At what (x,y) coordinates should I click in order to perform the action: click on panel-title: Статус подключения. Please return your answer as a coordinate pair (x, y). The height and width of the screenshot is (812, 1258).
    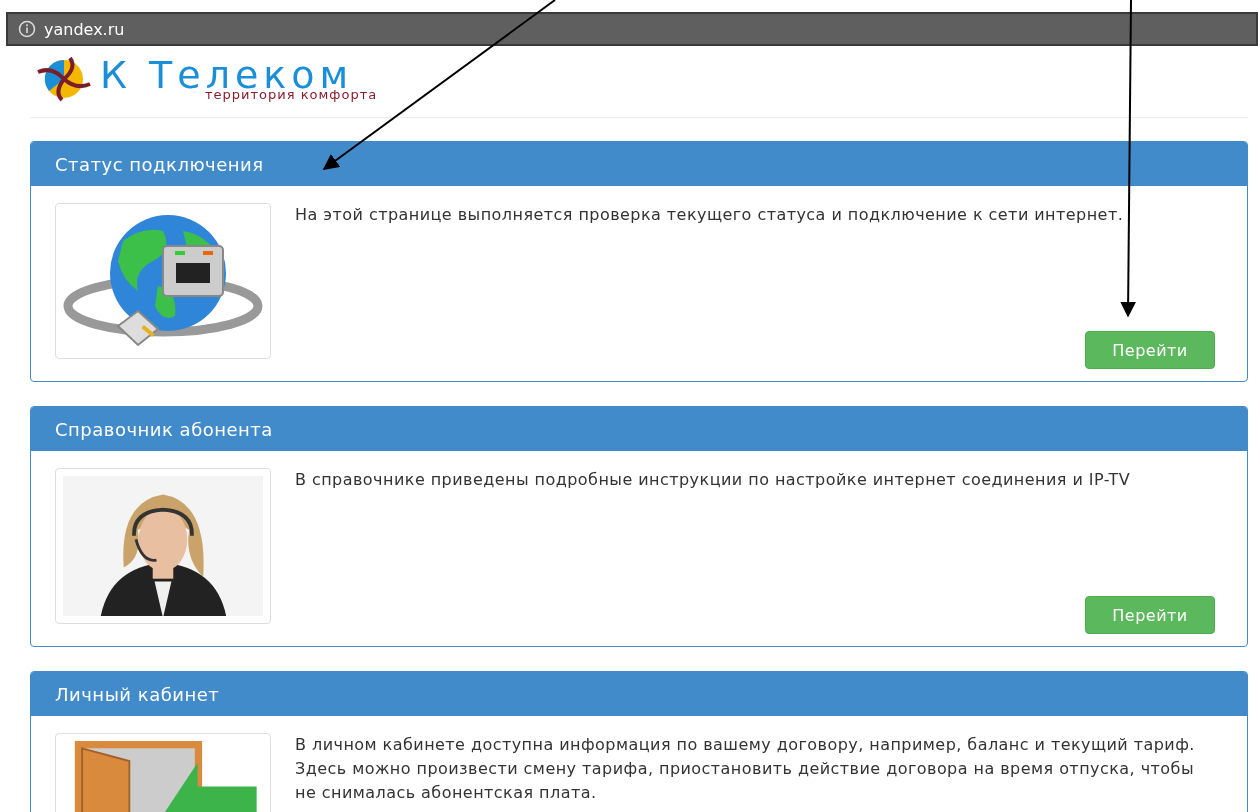
    Looking at the image, I should click on (159, 164).